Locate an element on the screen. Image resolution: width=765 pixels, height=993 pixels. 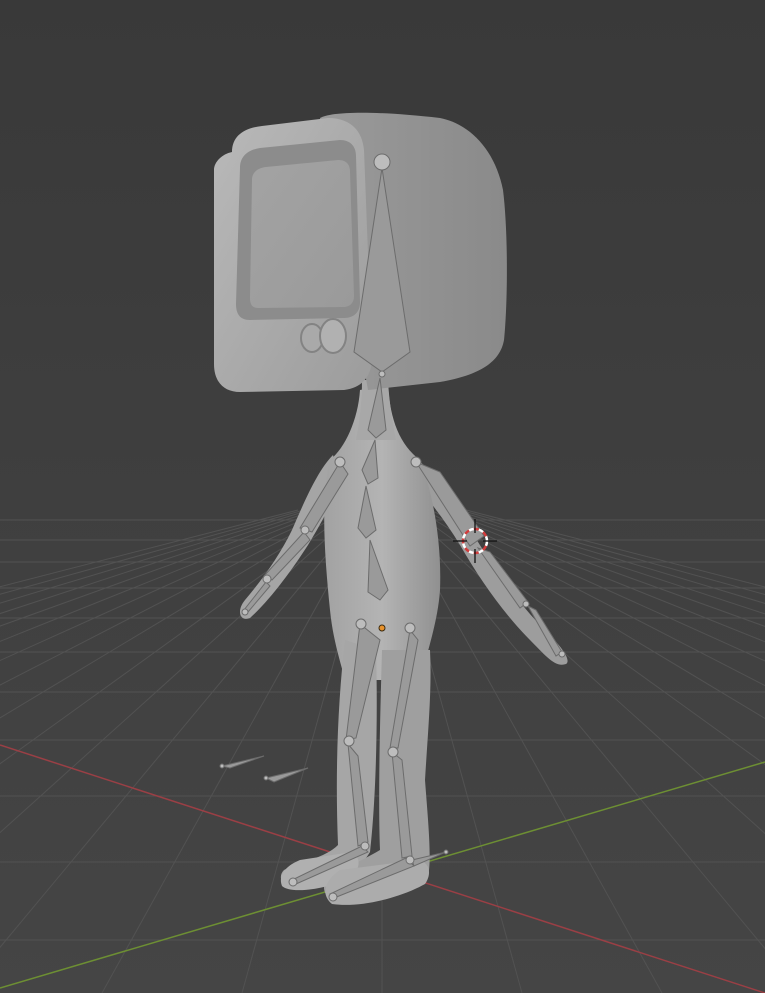
tv-knob-right is located at coordinates (333, 336).